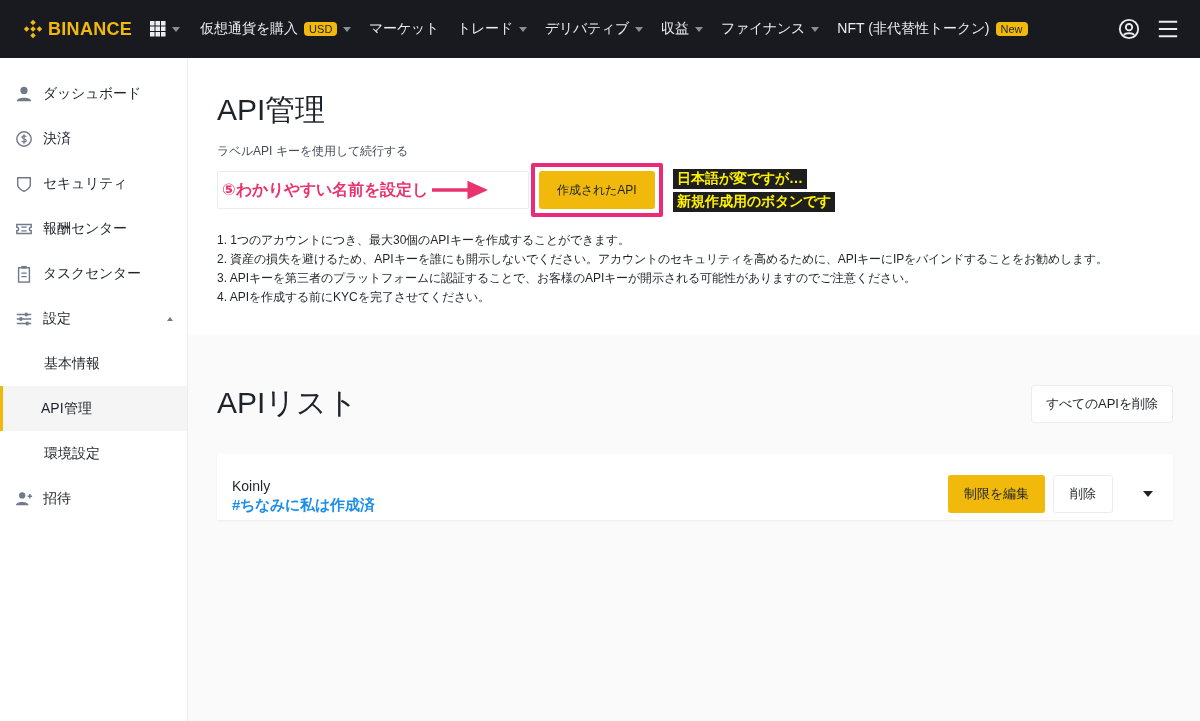  Describe the element at coordinates (459, 190) in the screenshot. I see `annotation-arrow` at that location.